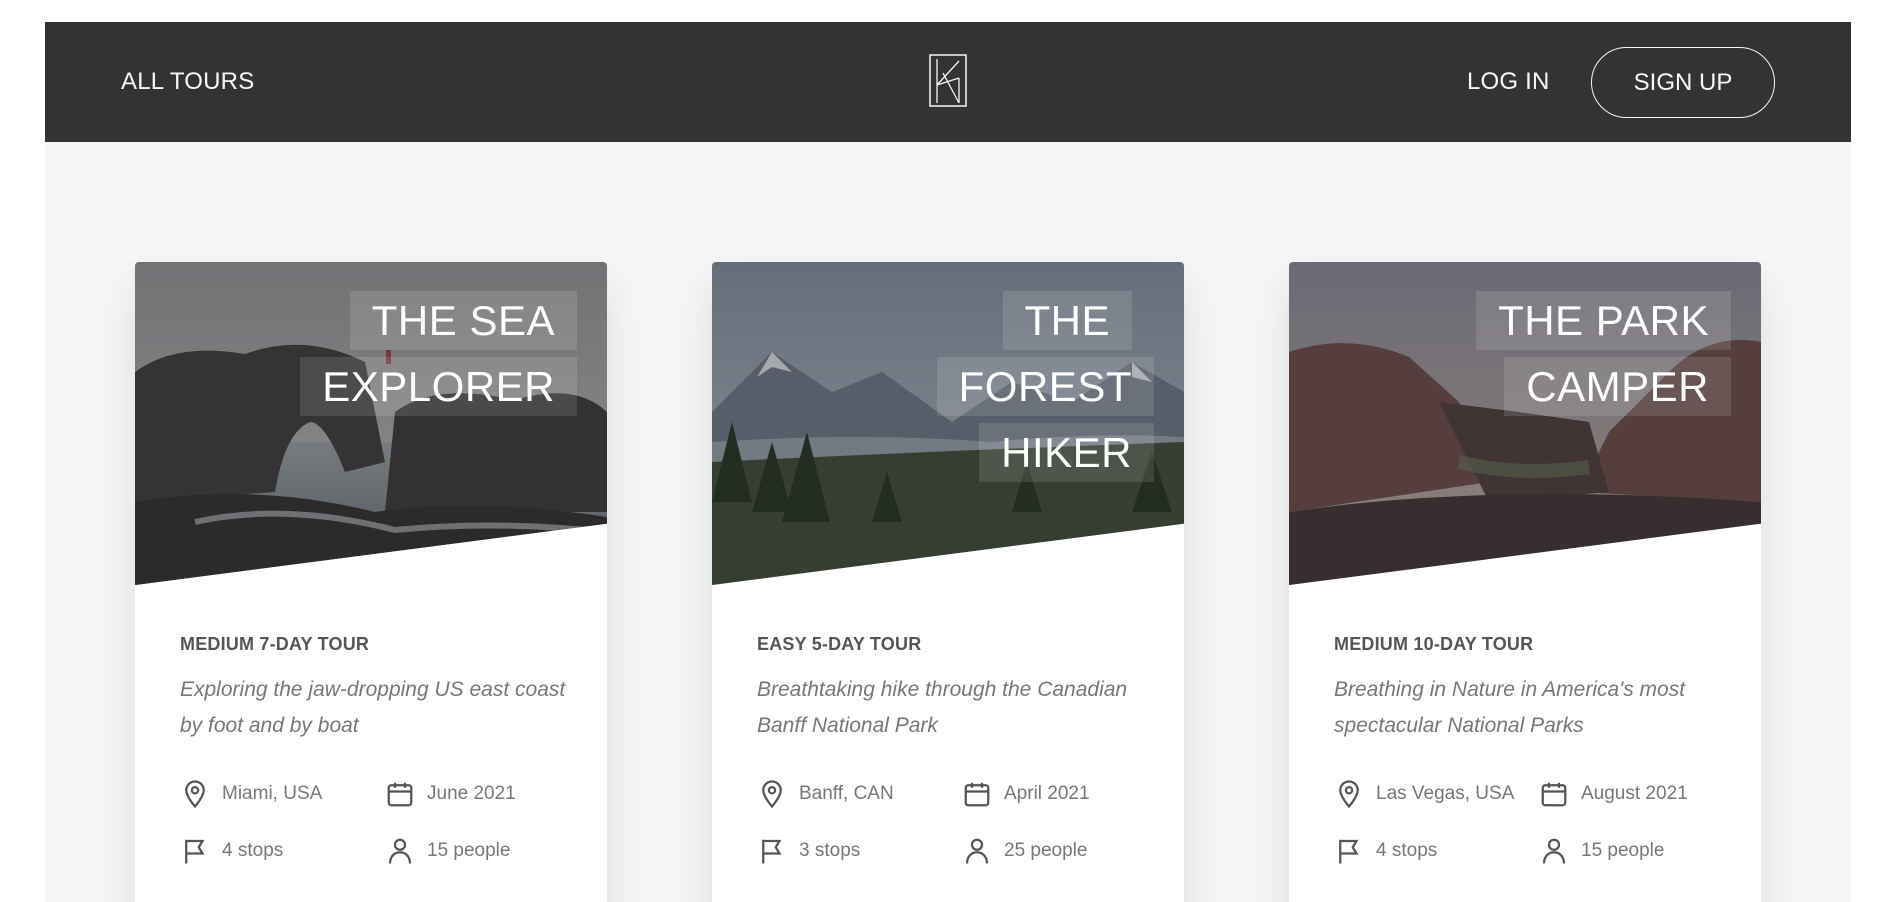 Image resolution: width=1891 pixels, height=902 pixels. What do you see at coordinates (272, 793) in the screenshot?
I see `location-text: Miami, USA` at bounding box center [272, 793].